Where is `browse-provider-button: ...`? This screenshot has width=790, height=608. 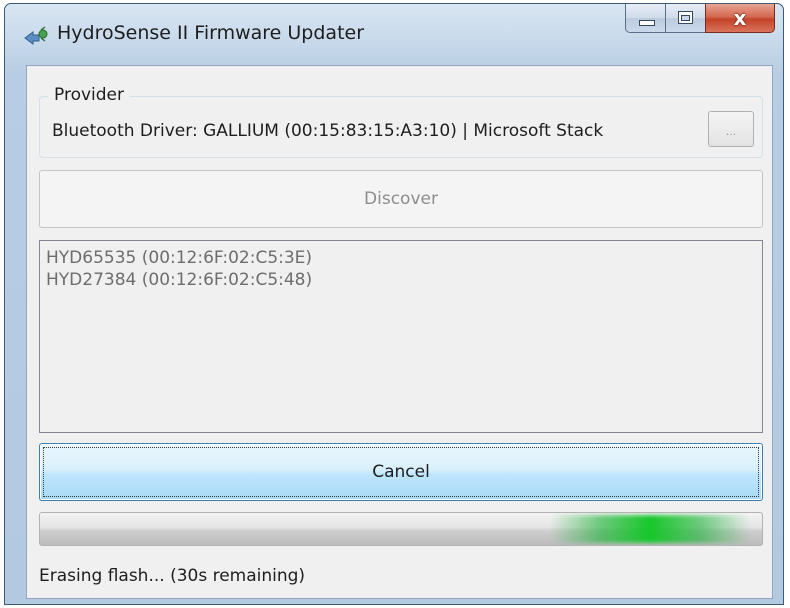 browse-provider-button: ... is located at coordinates (731, 129).